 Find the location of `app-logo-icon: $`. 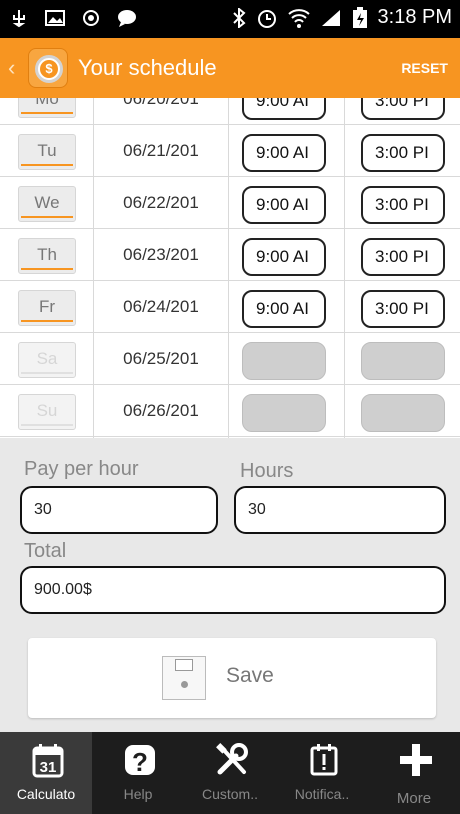

app-logo-icon: $ is located at coordinates (48, 68).